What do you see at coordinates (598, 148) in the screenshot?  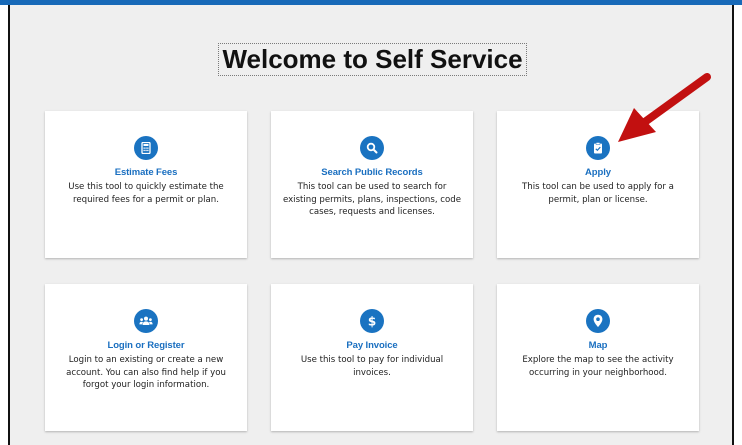 I see `clipboard-check-icon` at bounding box center [598, 148].